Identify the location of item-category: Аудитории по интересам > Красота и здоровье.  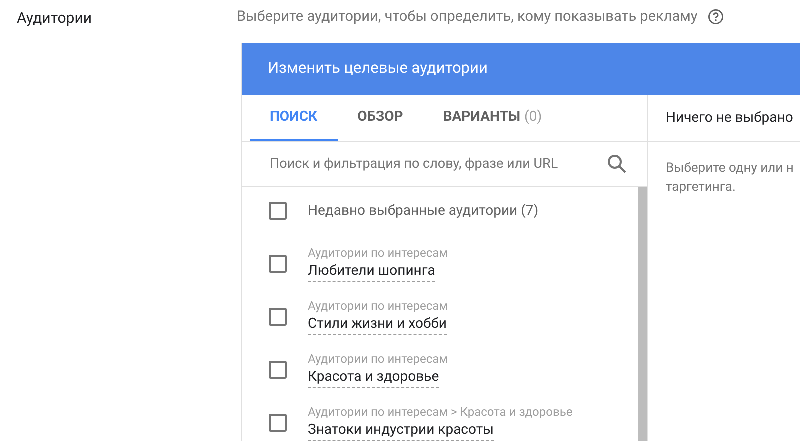
(440, 412).